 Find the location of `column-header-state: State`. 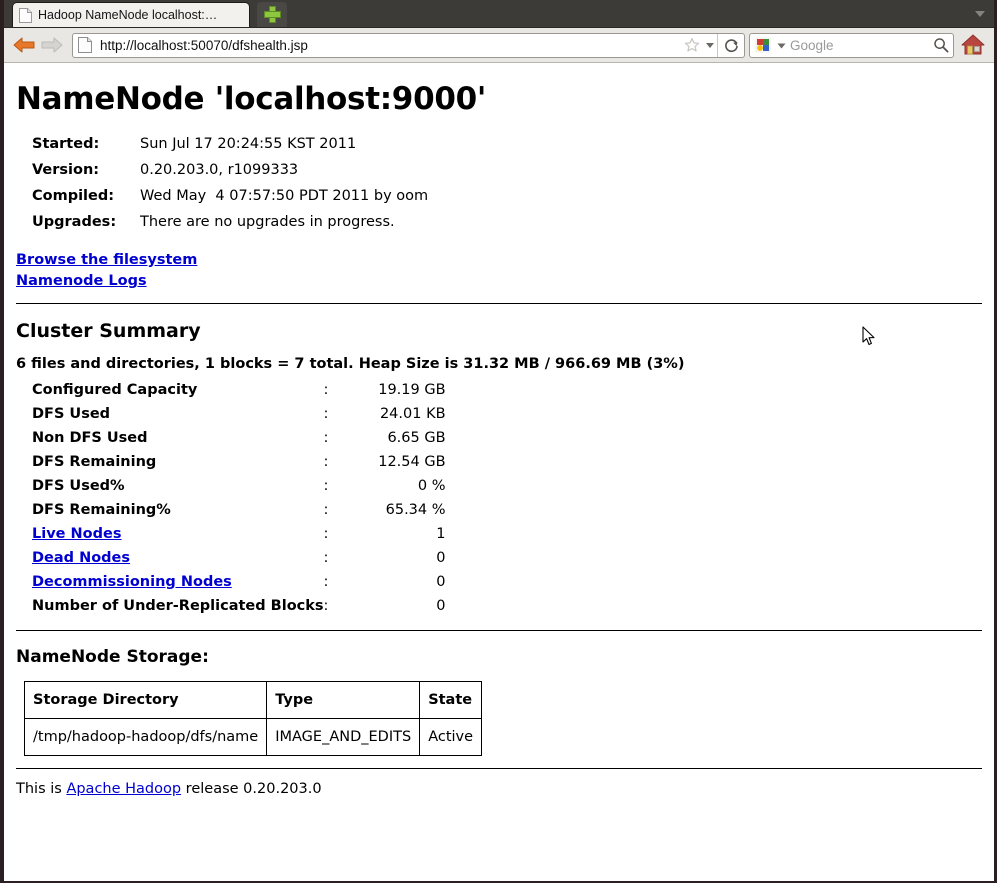

column-header-state: State is located at coordinates (451, 700).